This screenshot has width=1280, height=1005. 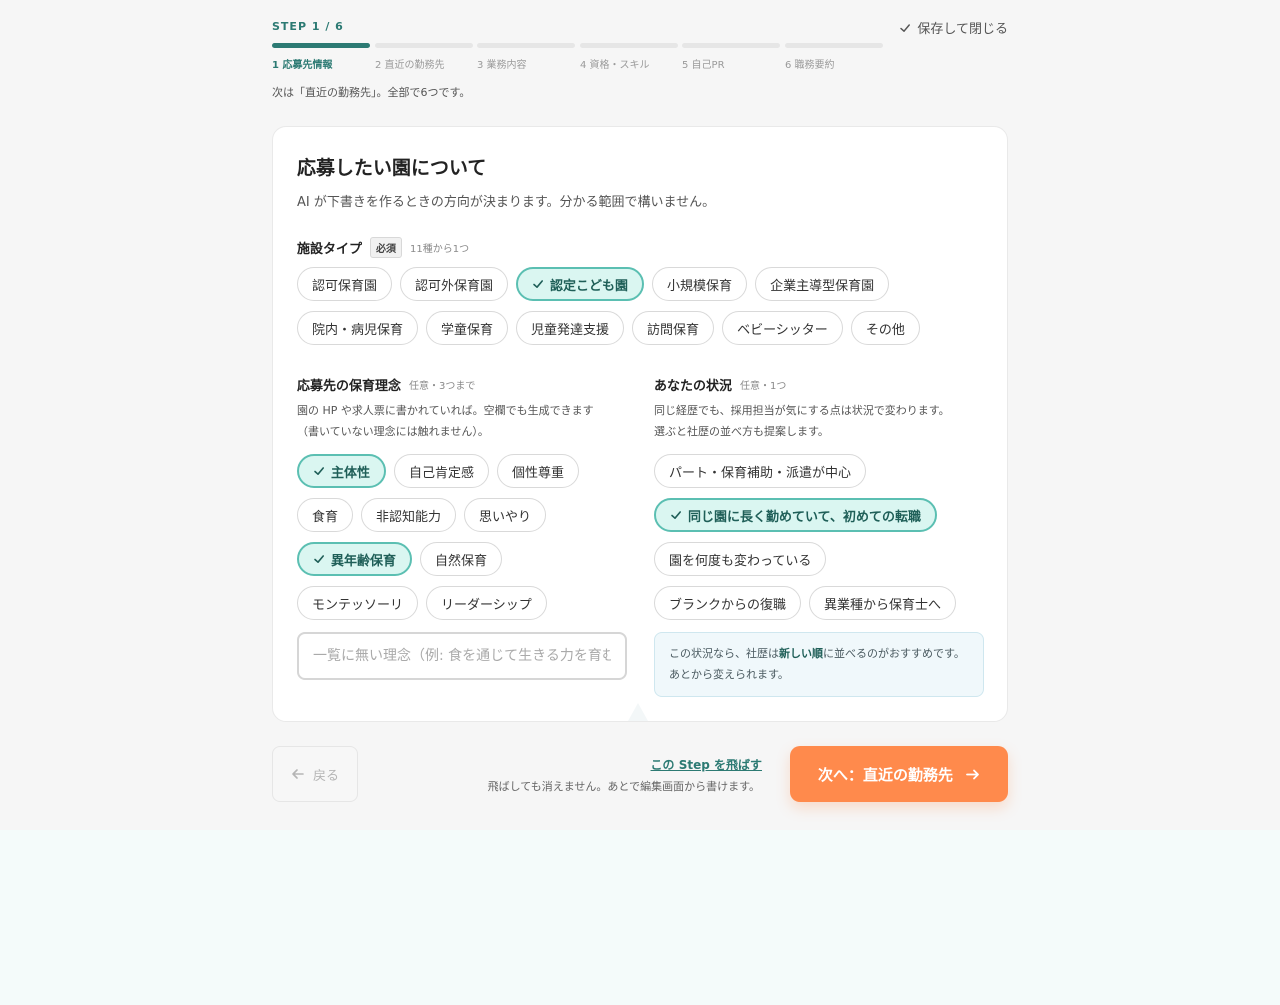 What do you see at coordinates (580, 284) in the screenshot?
I see `facility-option-selected: 認定こども園` at bounding box center [580, 284].